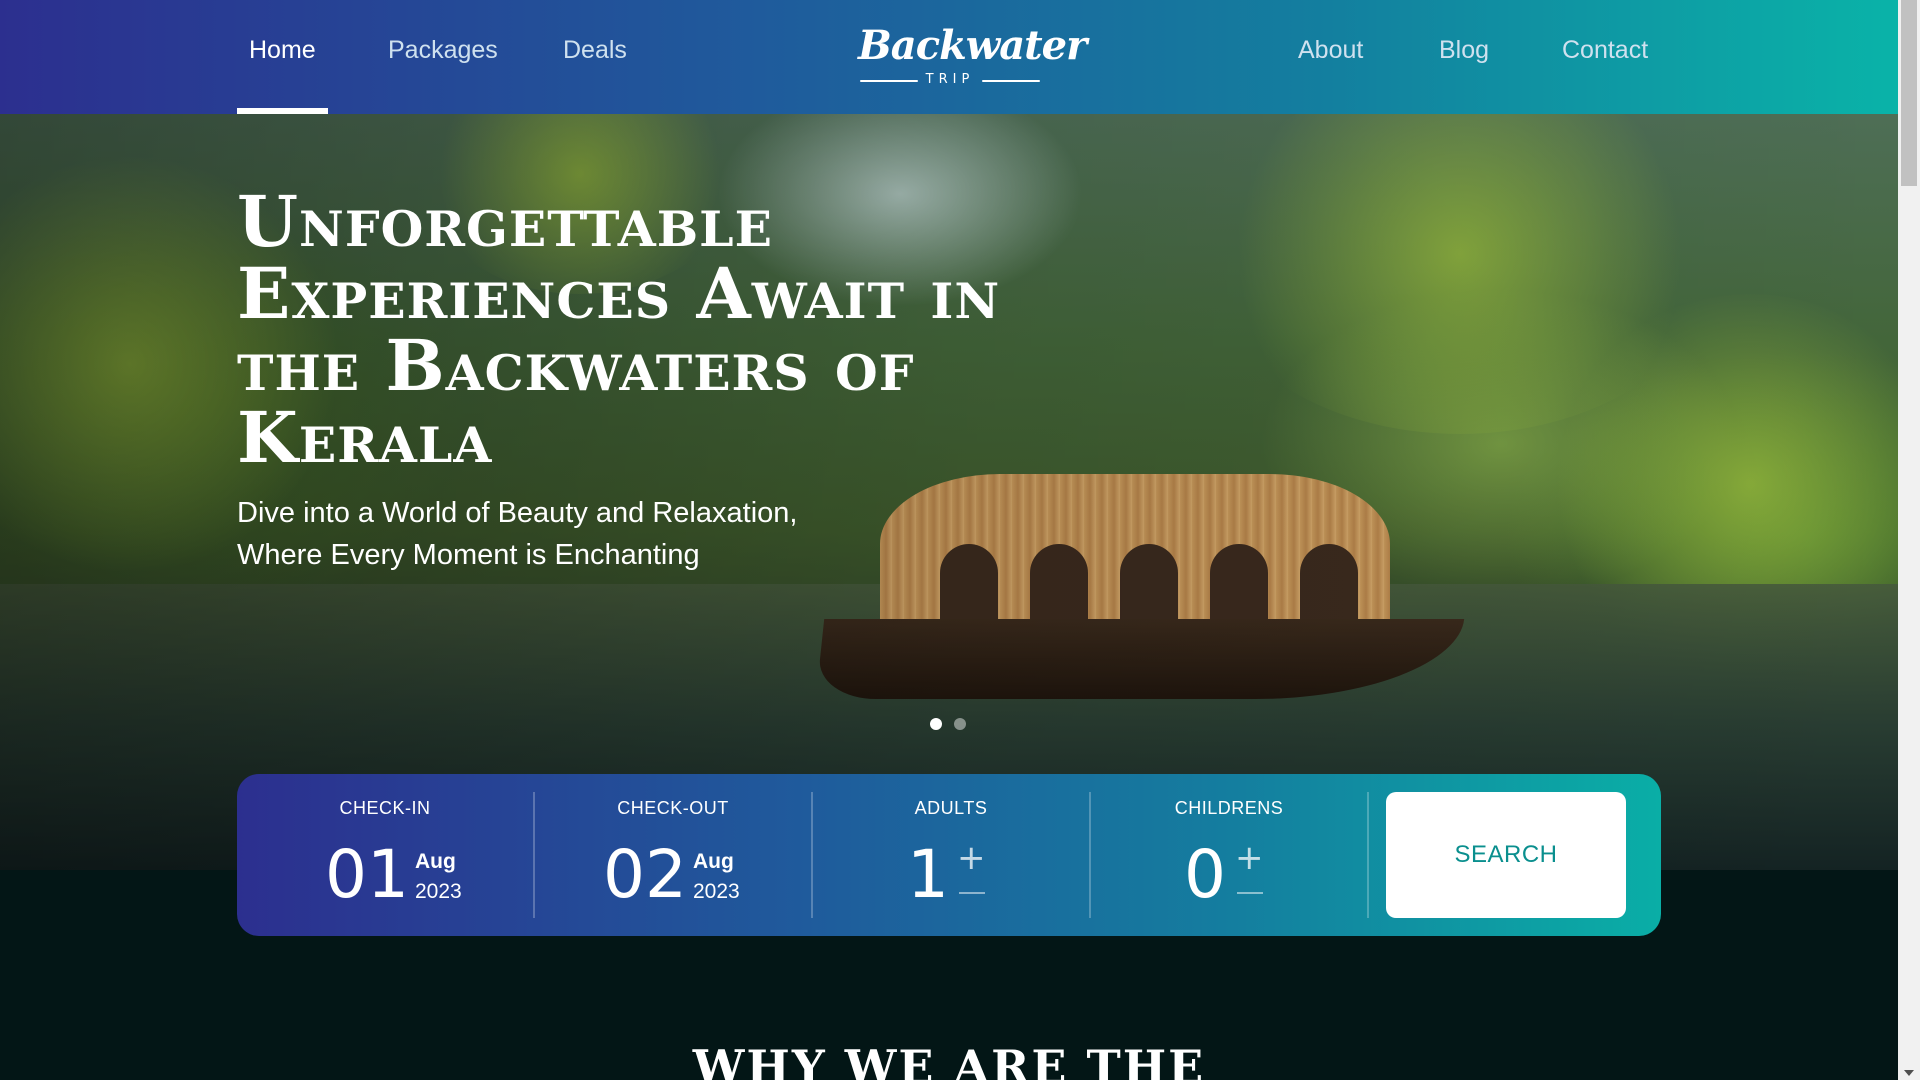 This screenshot has width=1920, height=1080. Describe the element at coordinates (716, 891) in the screenshot. I see `checkout-year: 2023` at that location.